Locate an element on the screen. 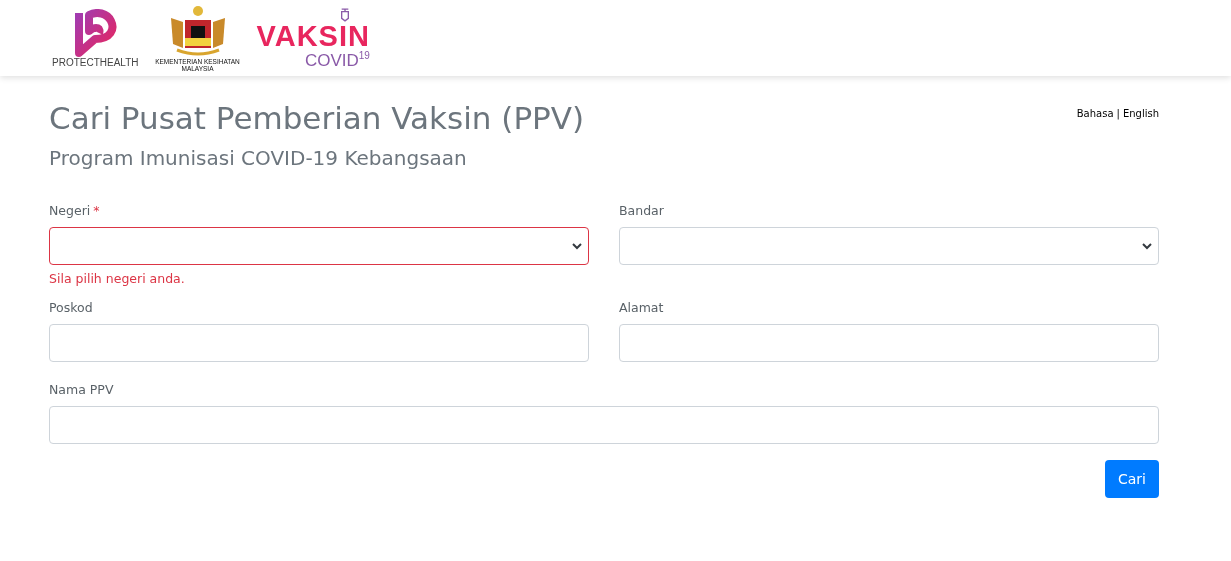 The height and width of the screenshot is (561, 1231). field-label: Nama PPV is located at coordinates (81, 390).